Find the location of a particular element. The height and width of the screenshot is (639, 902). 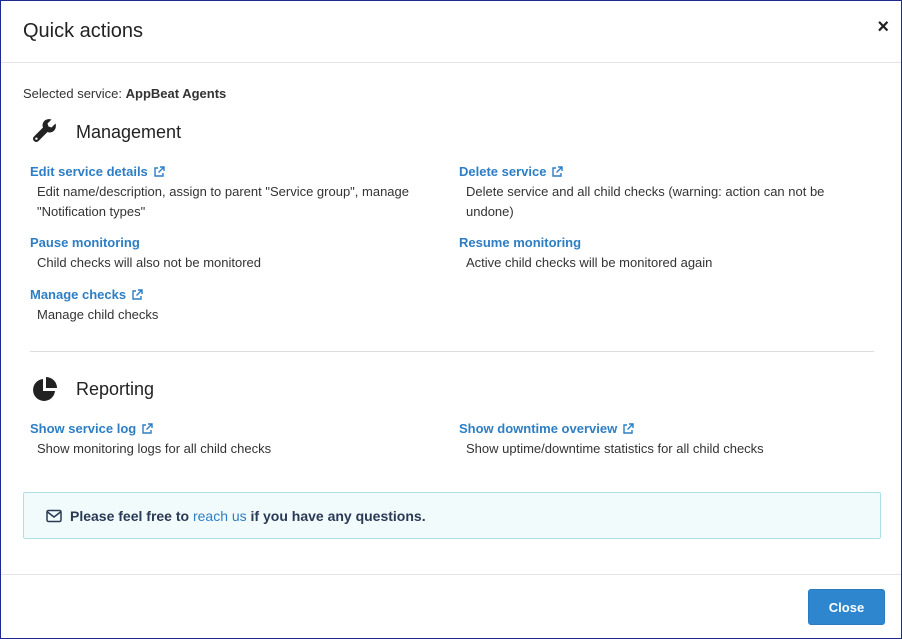

management-section-header: Management is located at coordinates (106, 132).